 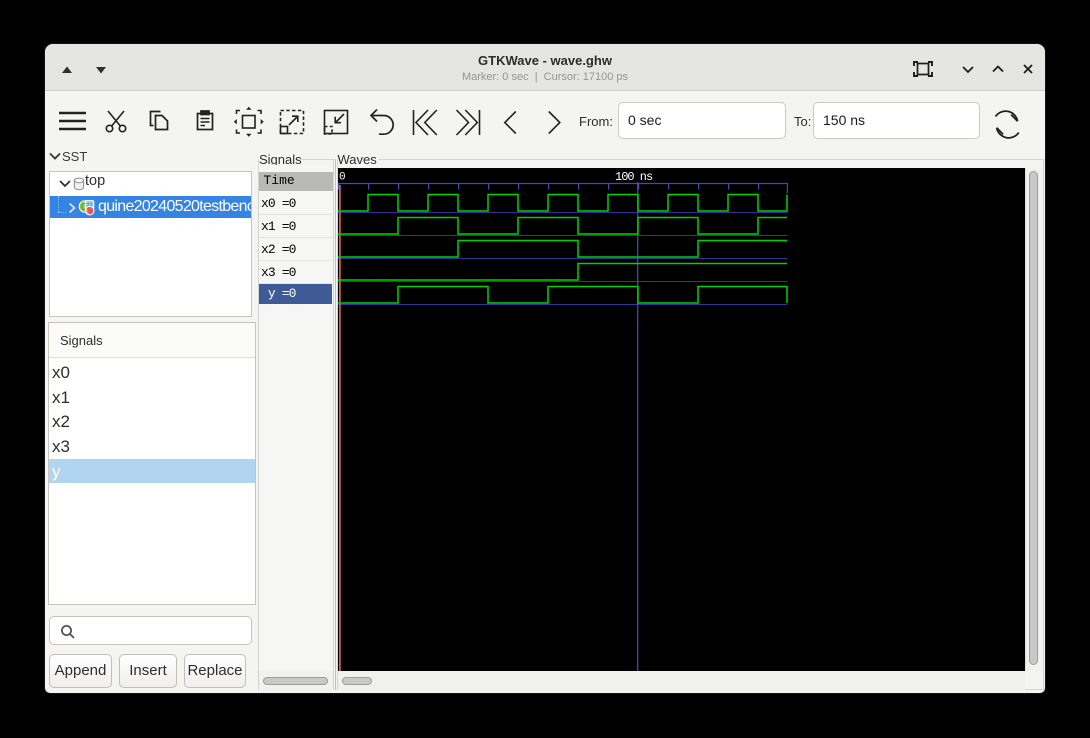 I want to click on svg-text: 0, so click(x=342, y=178).